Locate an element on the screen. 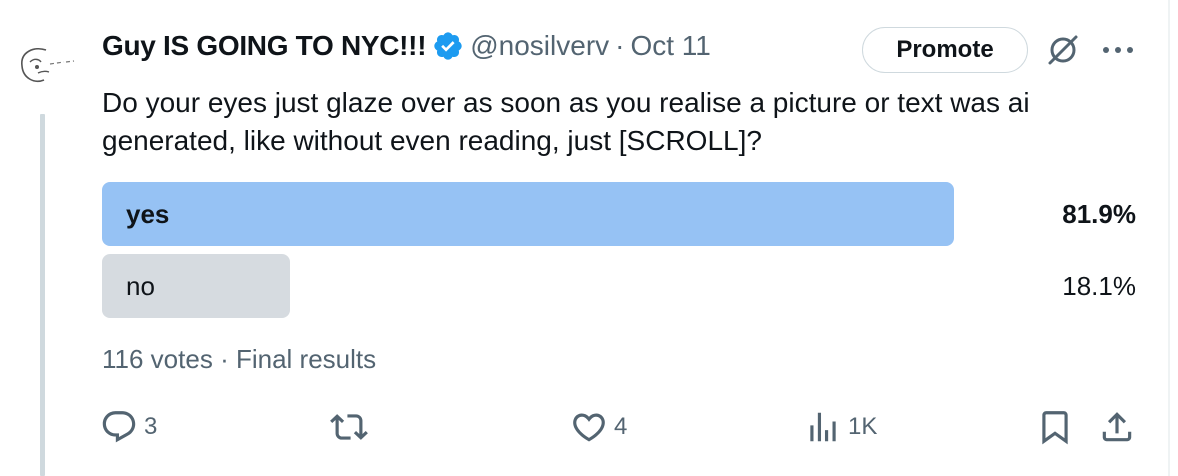  heart-icon is located at coordinates (589, 427).